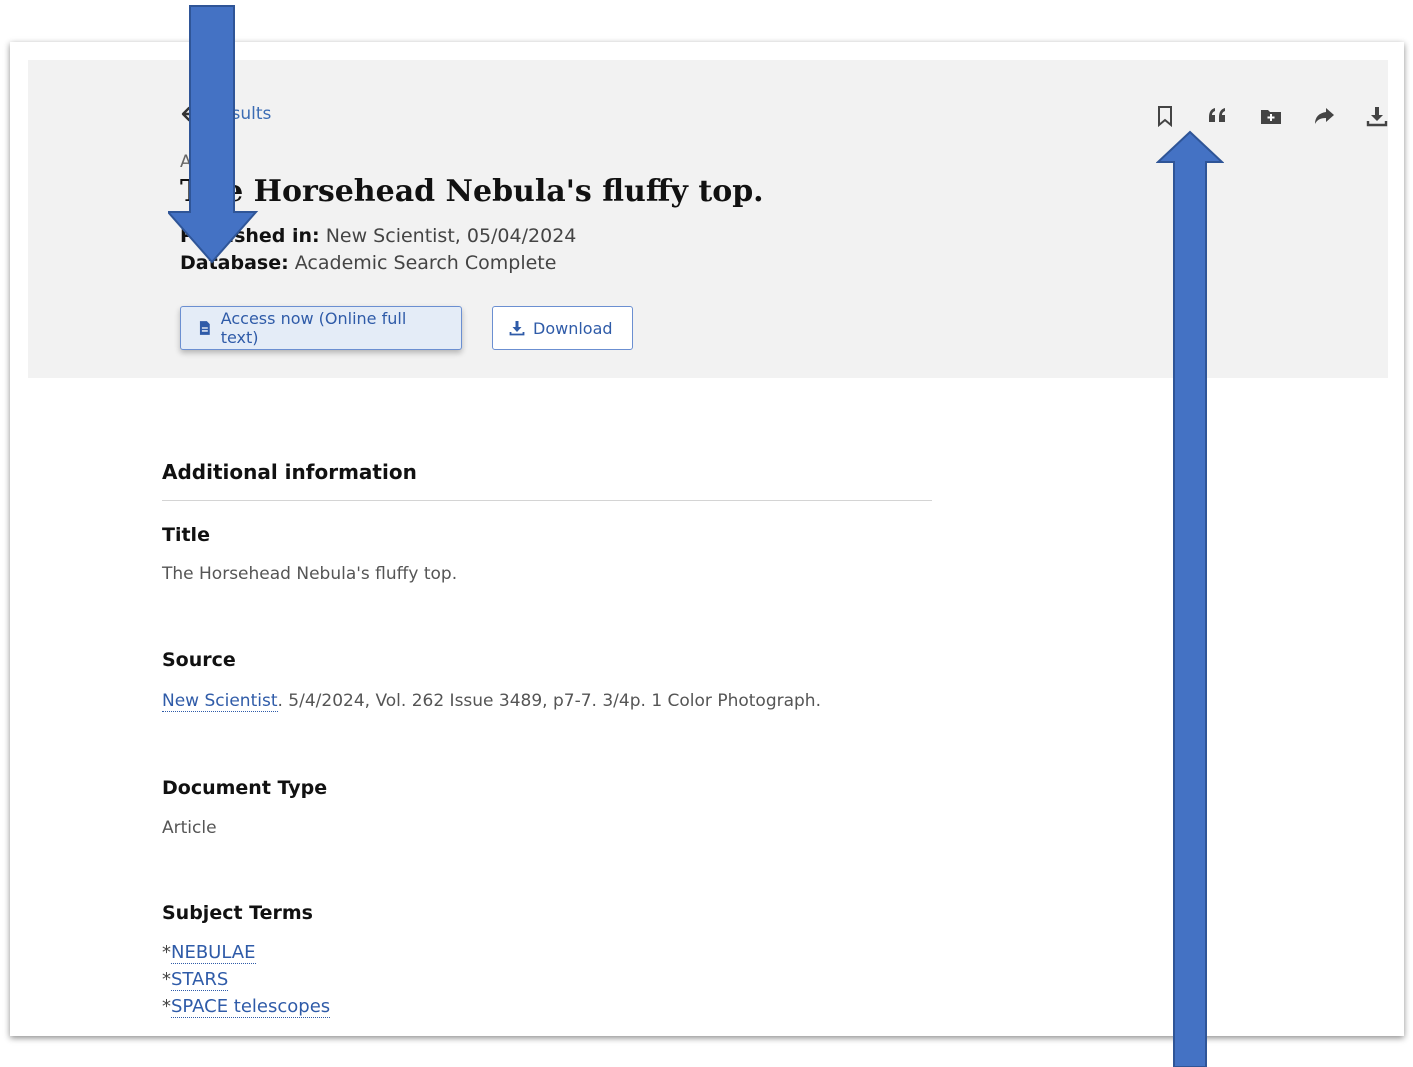 The image size is (1413, 1067). I want to click on download-button: Download, so click(562, 328).